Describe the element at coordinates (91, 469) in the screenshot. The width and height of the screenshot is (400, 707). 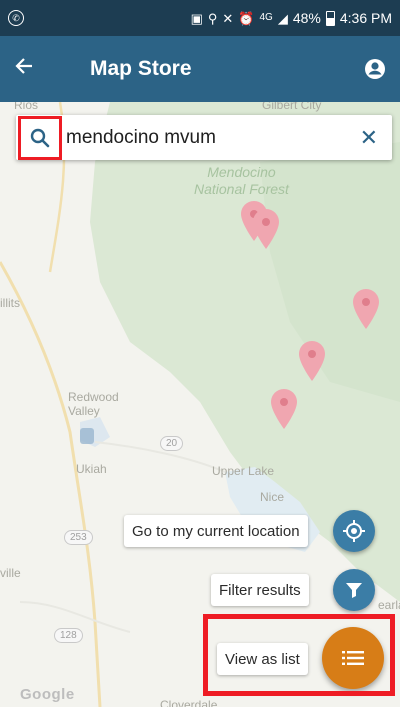
I see `map-label-ukiah: Ukiah` at that location.